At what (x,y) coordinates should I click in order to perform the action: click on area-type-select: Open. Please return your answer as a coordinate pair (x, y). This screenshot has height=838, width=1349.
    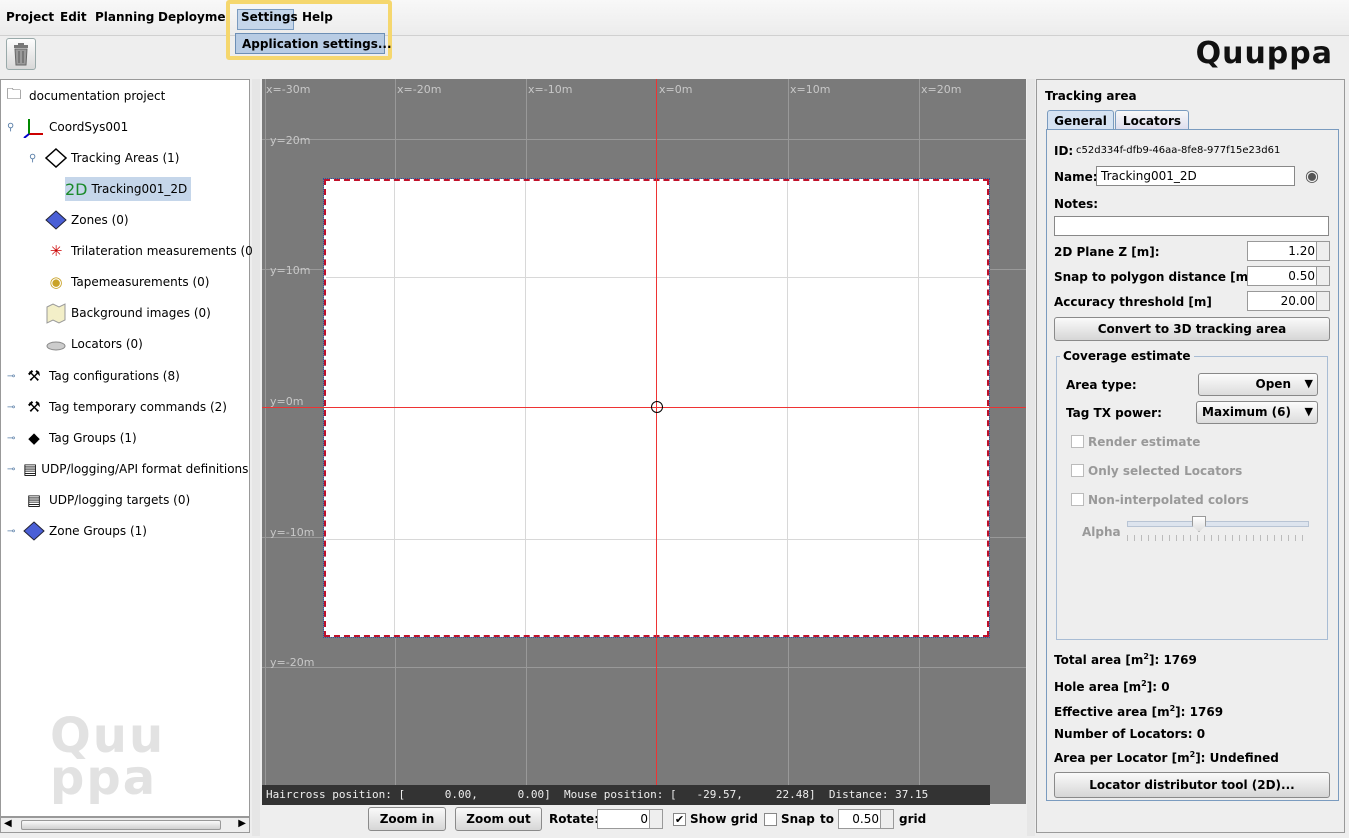
    Looking at the image, I should click on (1258, 384).